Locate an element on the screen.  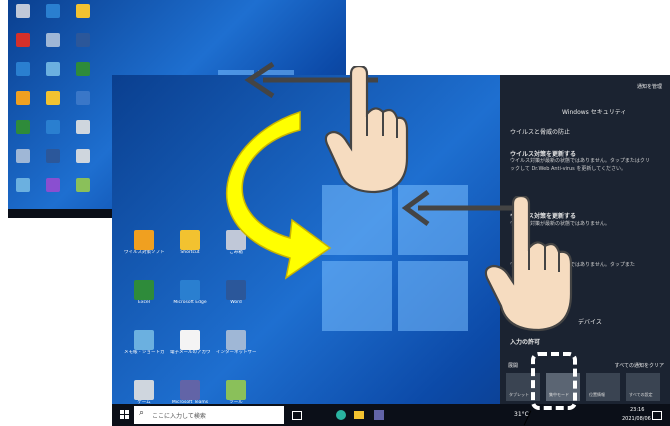
desktop-icon-front-4: Microsoft Edge is located at coordinates (190, 292).